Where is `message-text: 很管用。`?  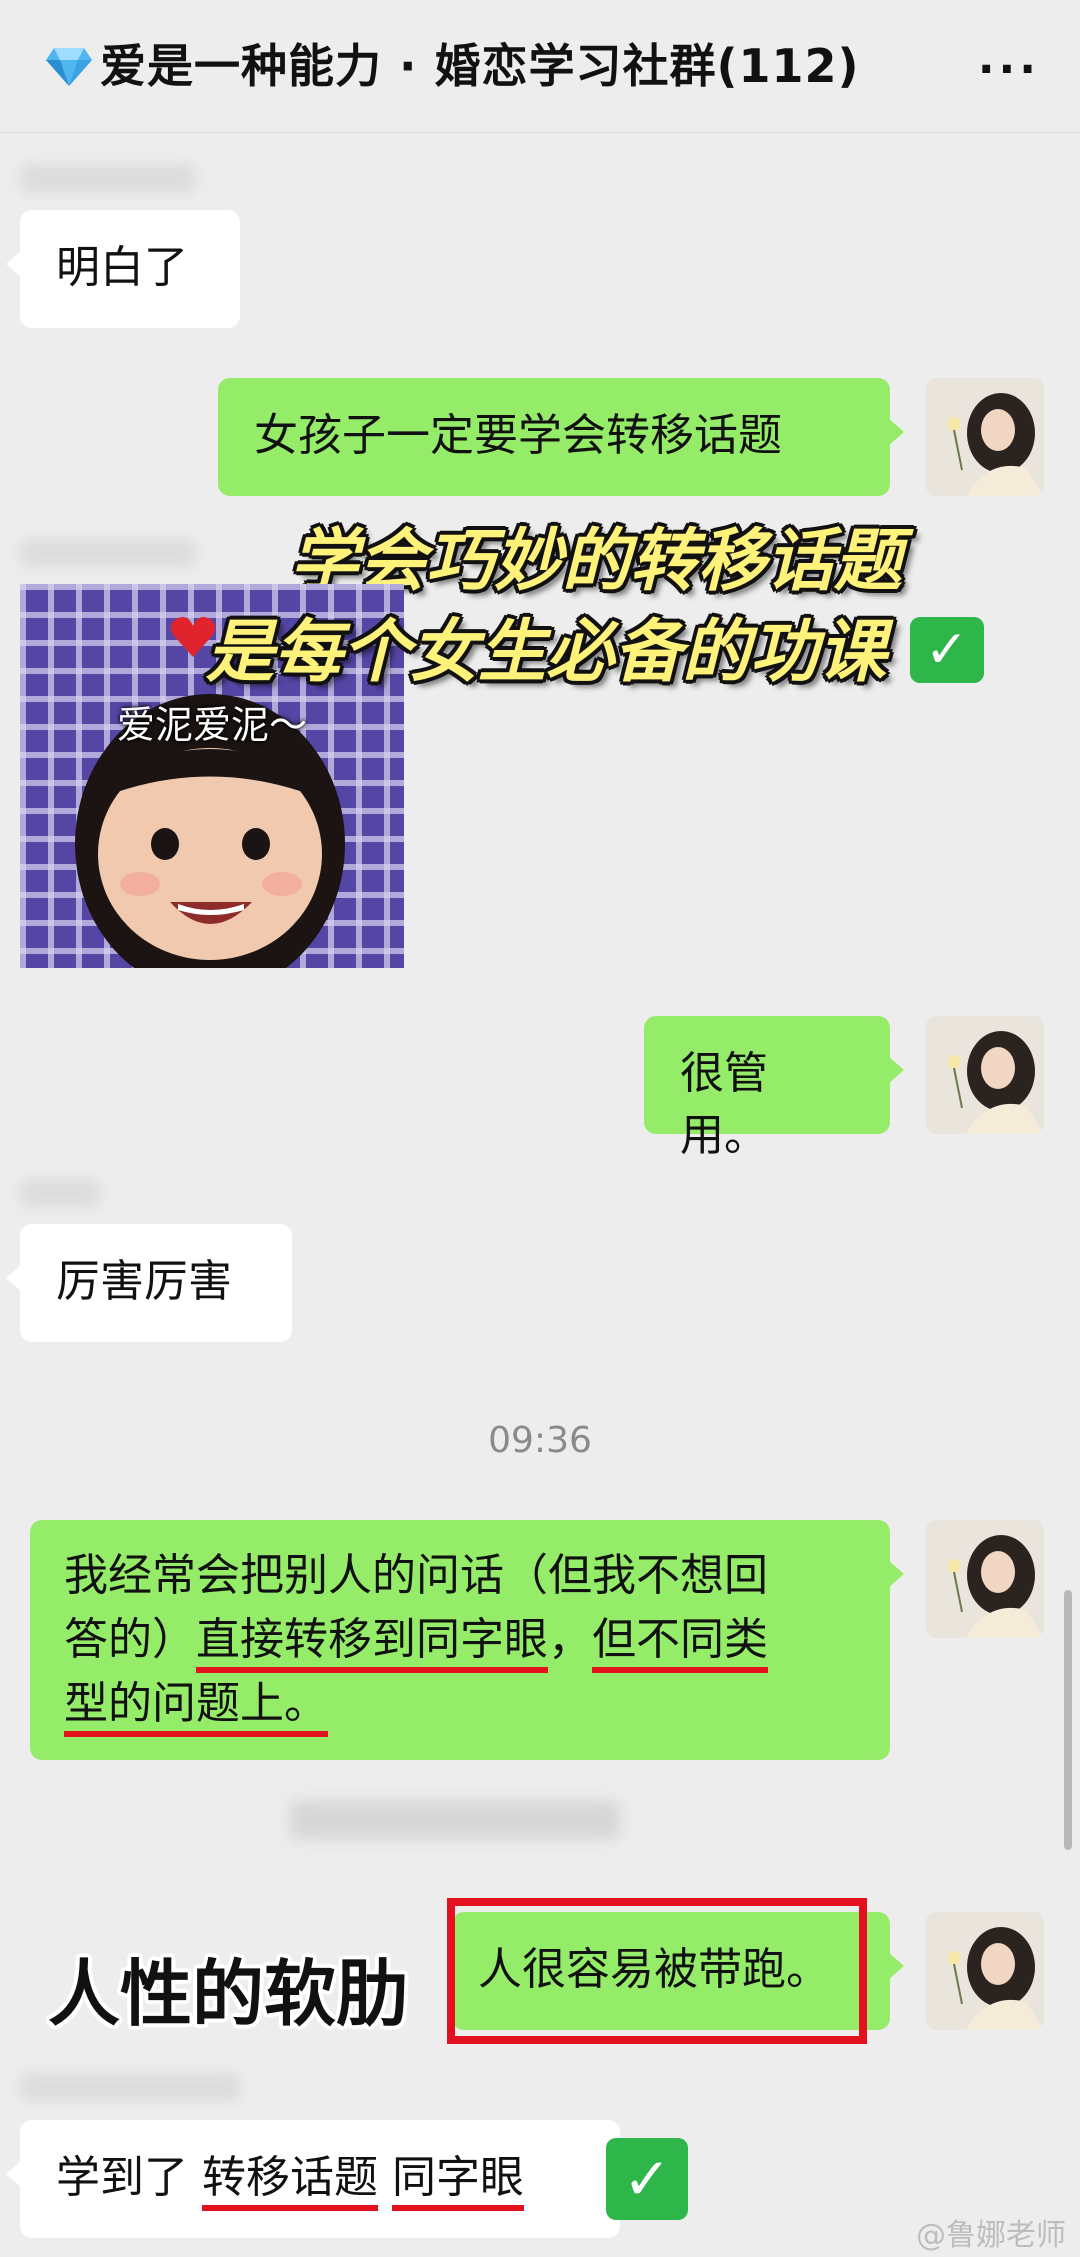 message-text: 很管用。 is located at coordinates (724, 1104).